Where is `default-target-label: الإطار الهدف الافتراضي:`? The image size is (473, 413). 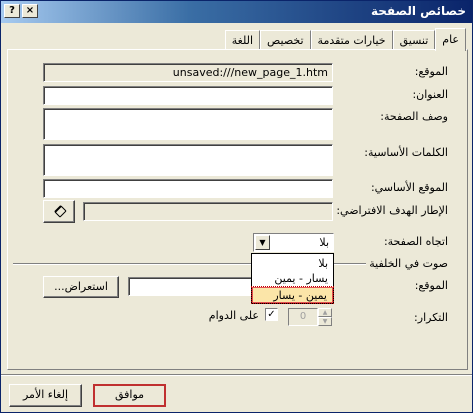 default-target-label: الإطار الهدف الافتراضي: is located at coordinates (392, 210).